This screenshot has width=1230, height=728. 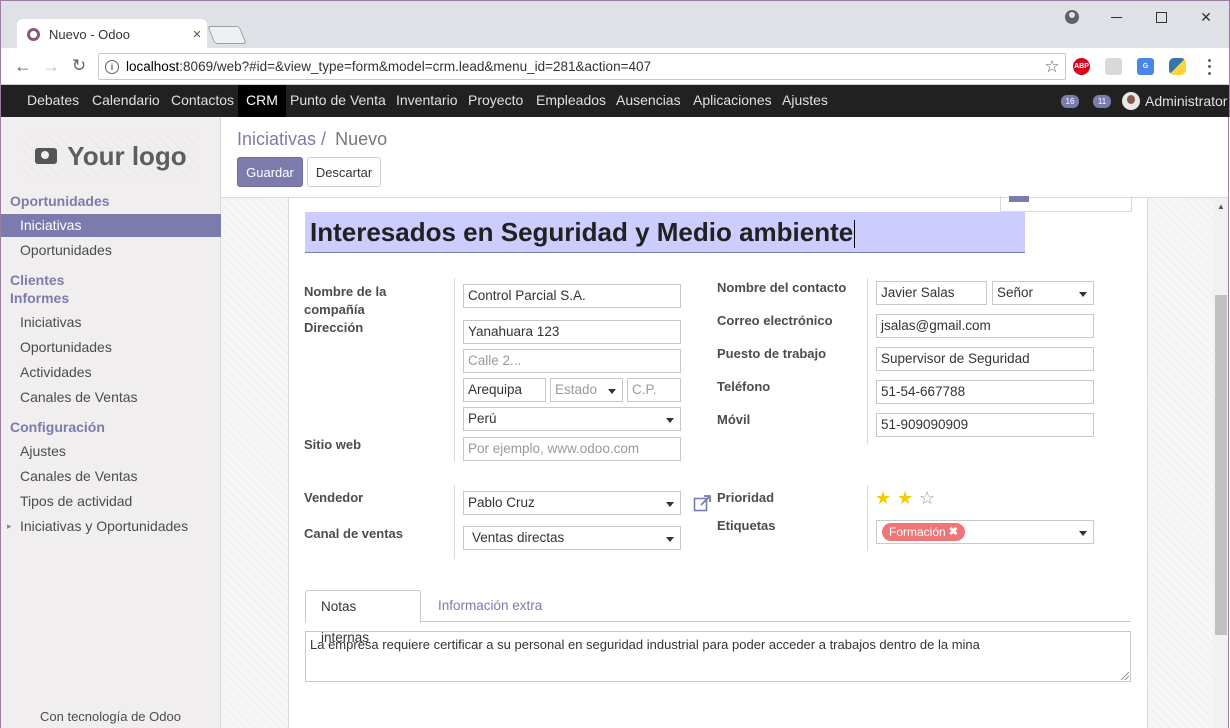 What do you see at coordinates (9, 526) in the screenshot?
I see `expand-caret-icon: ▸` at bounding box center [9, 526].